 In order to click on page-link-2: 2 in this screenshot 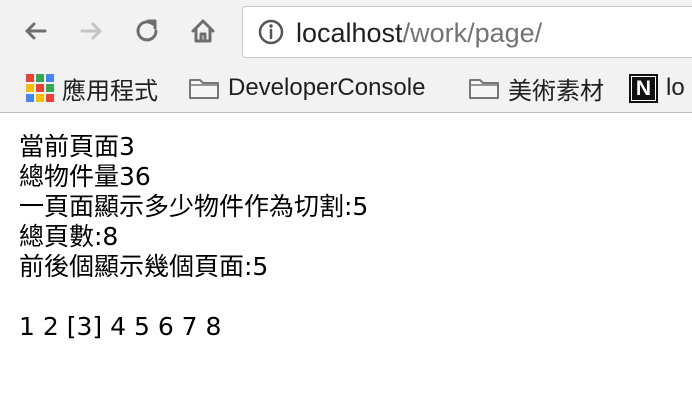, I will do `click(51, 326)`.